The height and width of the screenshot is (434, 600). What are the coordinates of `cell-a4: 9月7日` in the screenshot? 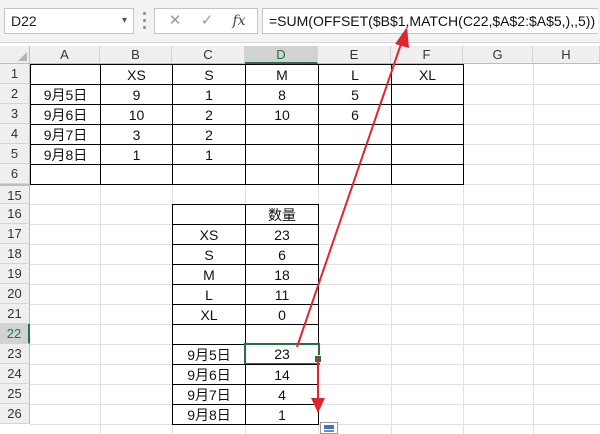 It's located at (65, 134).